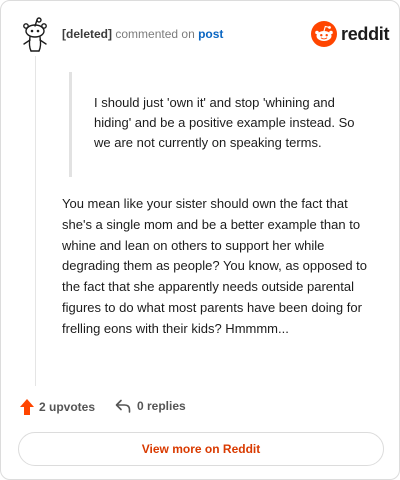 The image size is (400, 480). Describe the element at coordinates (365, 33) in the screenshot. I see `logo-text: reddit` at that location.